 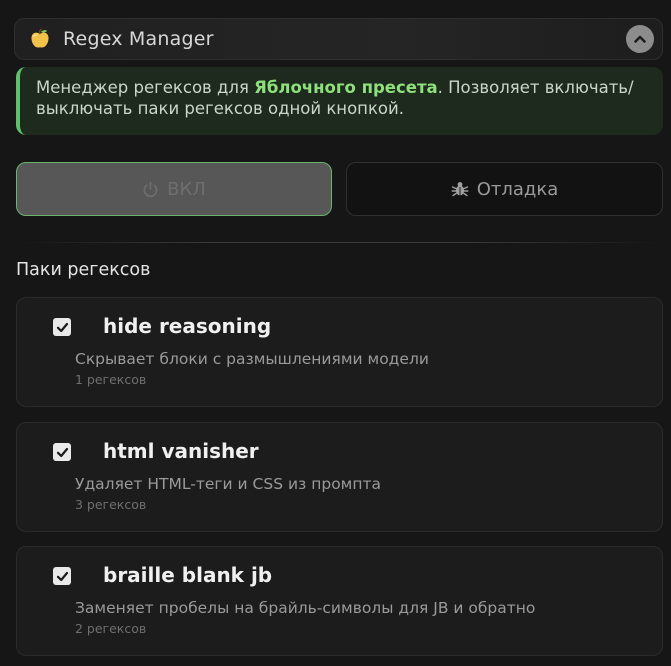 What do you see at coordinates (187, 326) in the screenshot?
I see `pack-name: hide reasoning` at bounding box center [187, 326].